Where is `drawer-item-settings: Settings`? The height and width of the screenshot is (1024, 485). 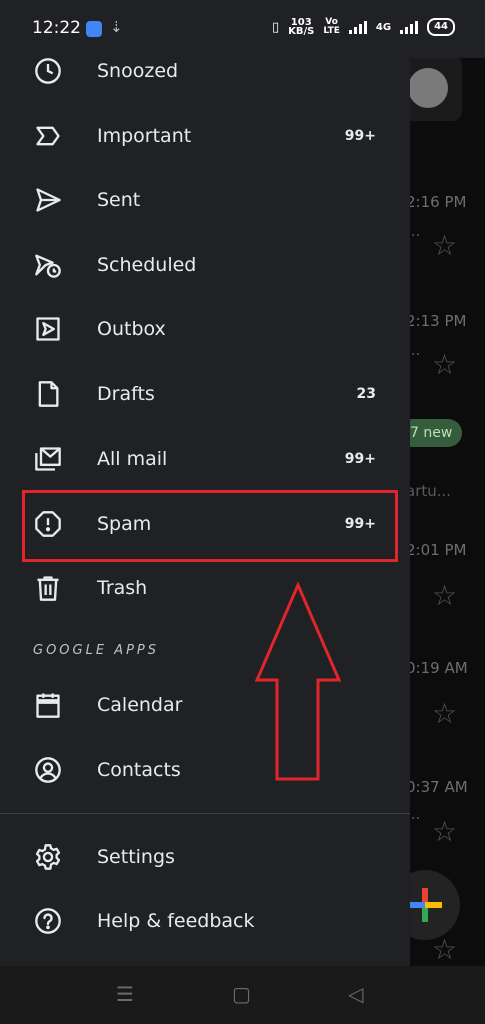
drawer-item-settings: Settings is located at coordinates (205, 857).